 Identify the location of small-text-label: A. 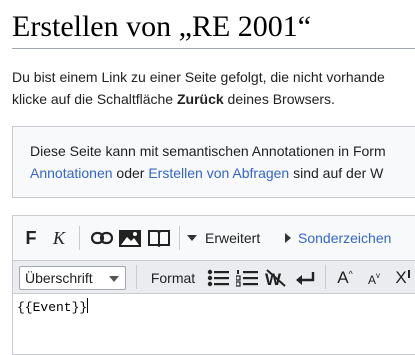
(371, 280).